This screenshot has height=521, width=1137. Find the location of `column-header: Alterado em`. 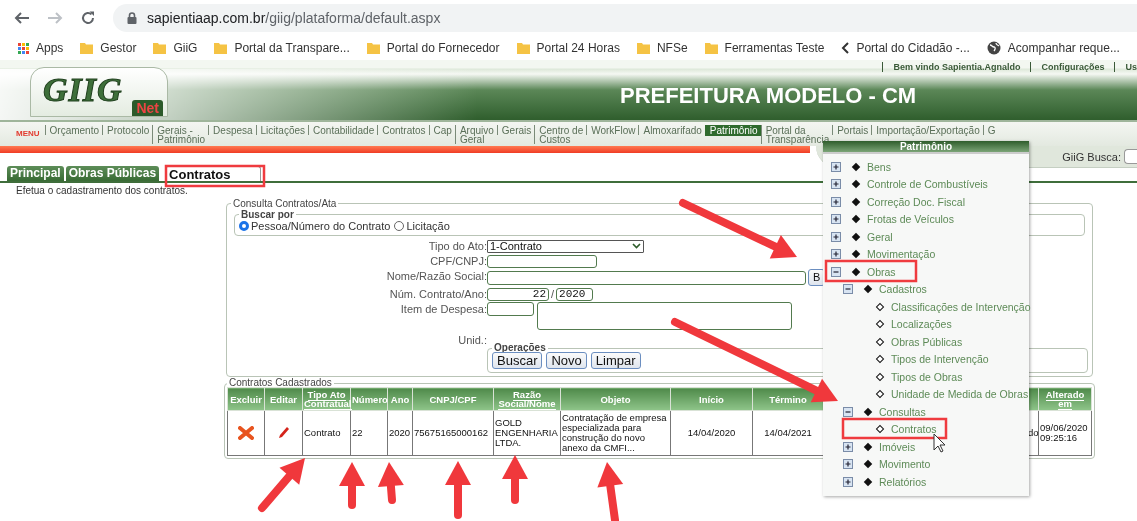

column-header: Alterado em is located at coordinates (1065, 399).